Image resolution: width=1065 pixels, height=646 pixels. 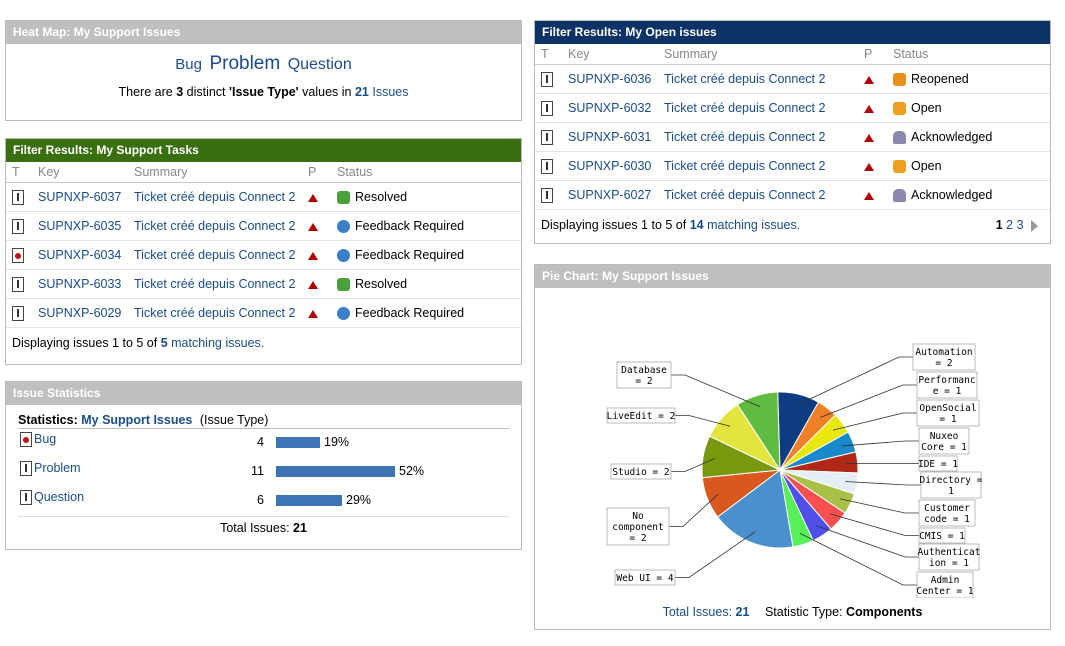 I want to click on pie-label: = 2, so click(x=643, y=381).